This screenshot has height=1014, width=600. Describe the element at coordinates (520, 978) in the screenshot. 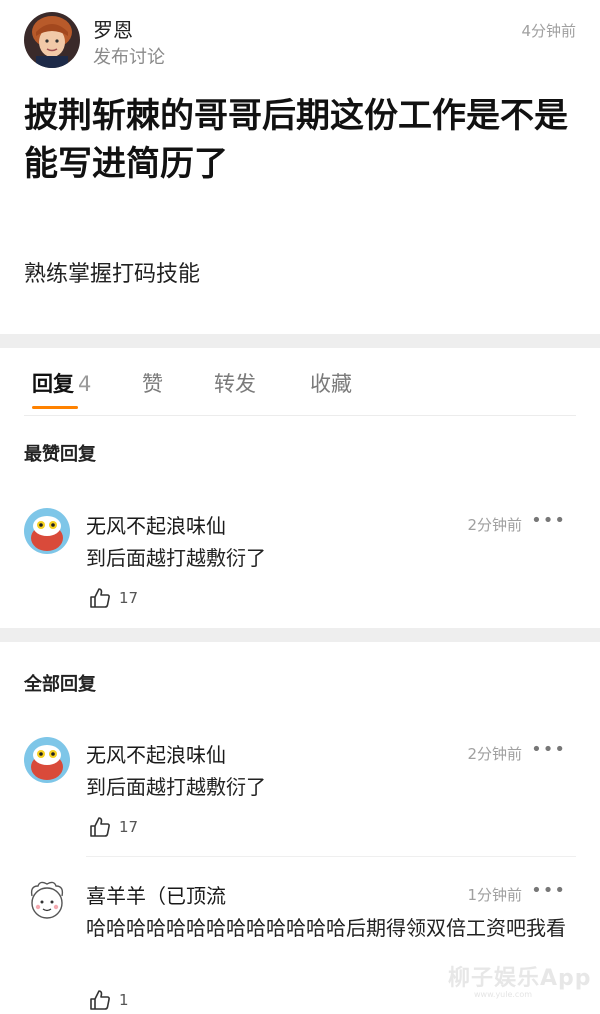

I see `watermark-text: 柳子娱乐App` at that location.